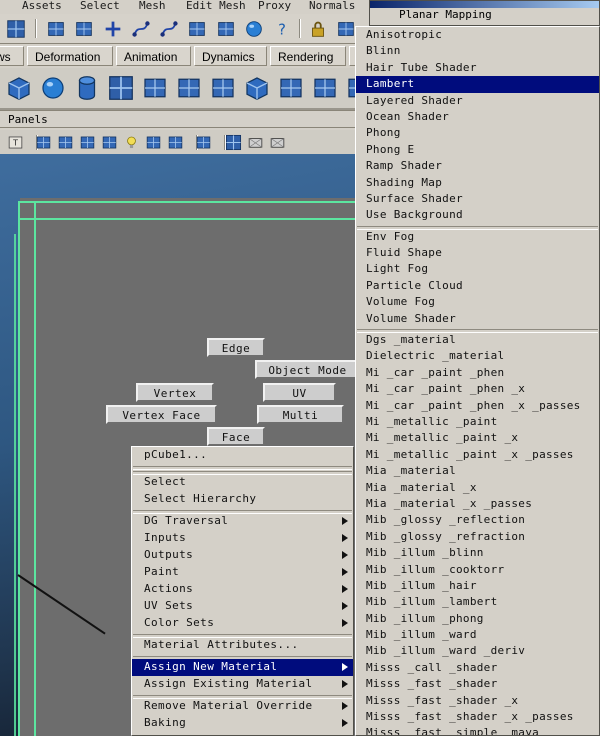 The height and width of the screenshot is (736, 600). What do you see at coordinates (477, 504) in the screenshot?
I see `mat-mia-material-x-passes: Mia _material _x _passes` at bounding box center [477, 504].